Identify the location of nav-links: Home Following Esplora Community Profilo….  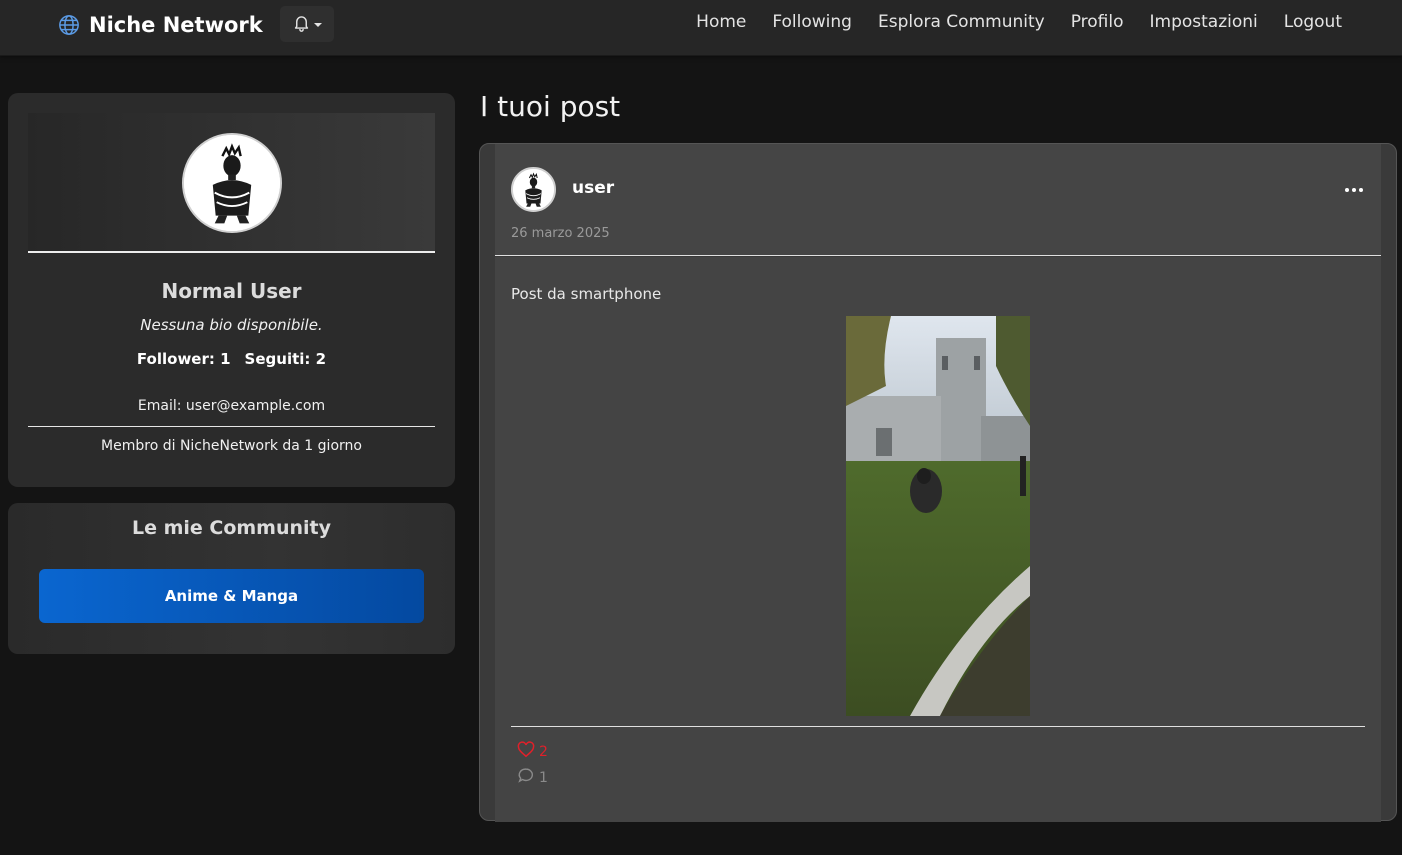
(1019, 22).